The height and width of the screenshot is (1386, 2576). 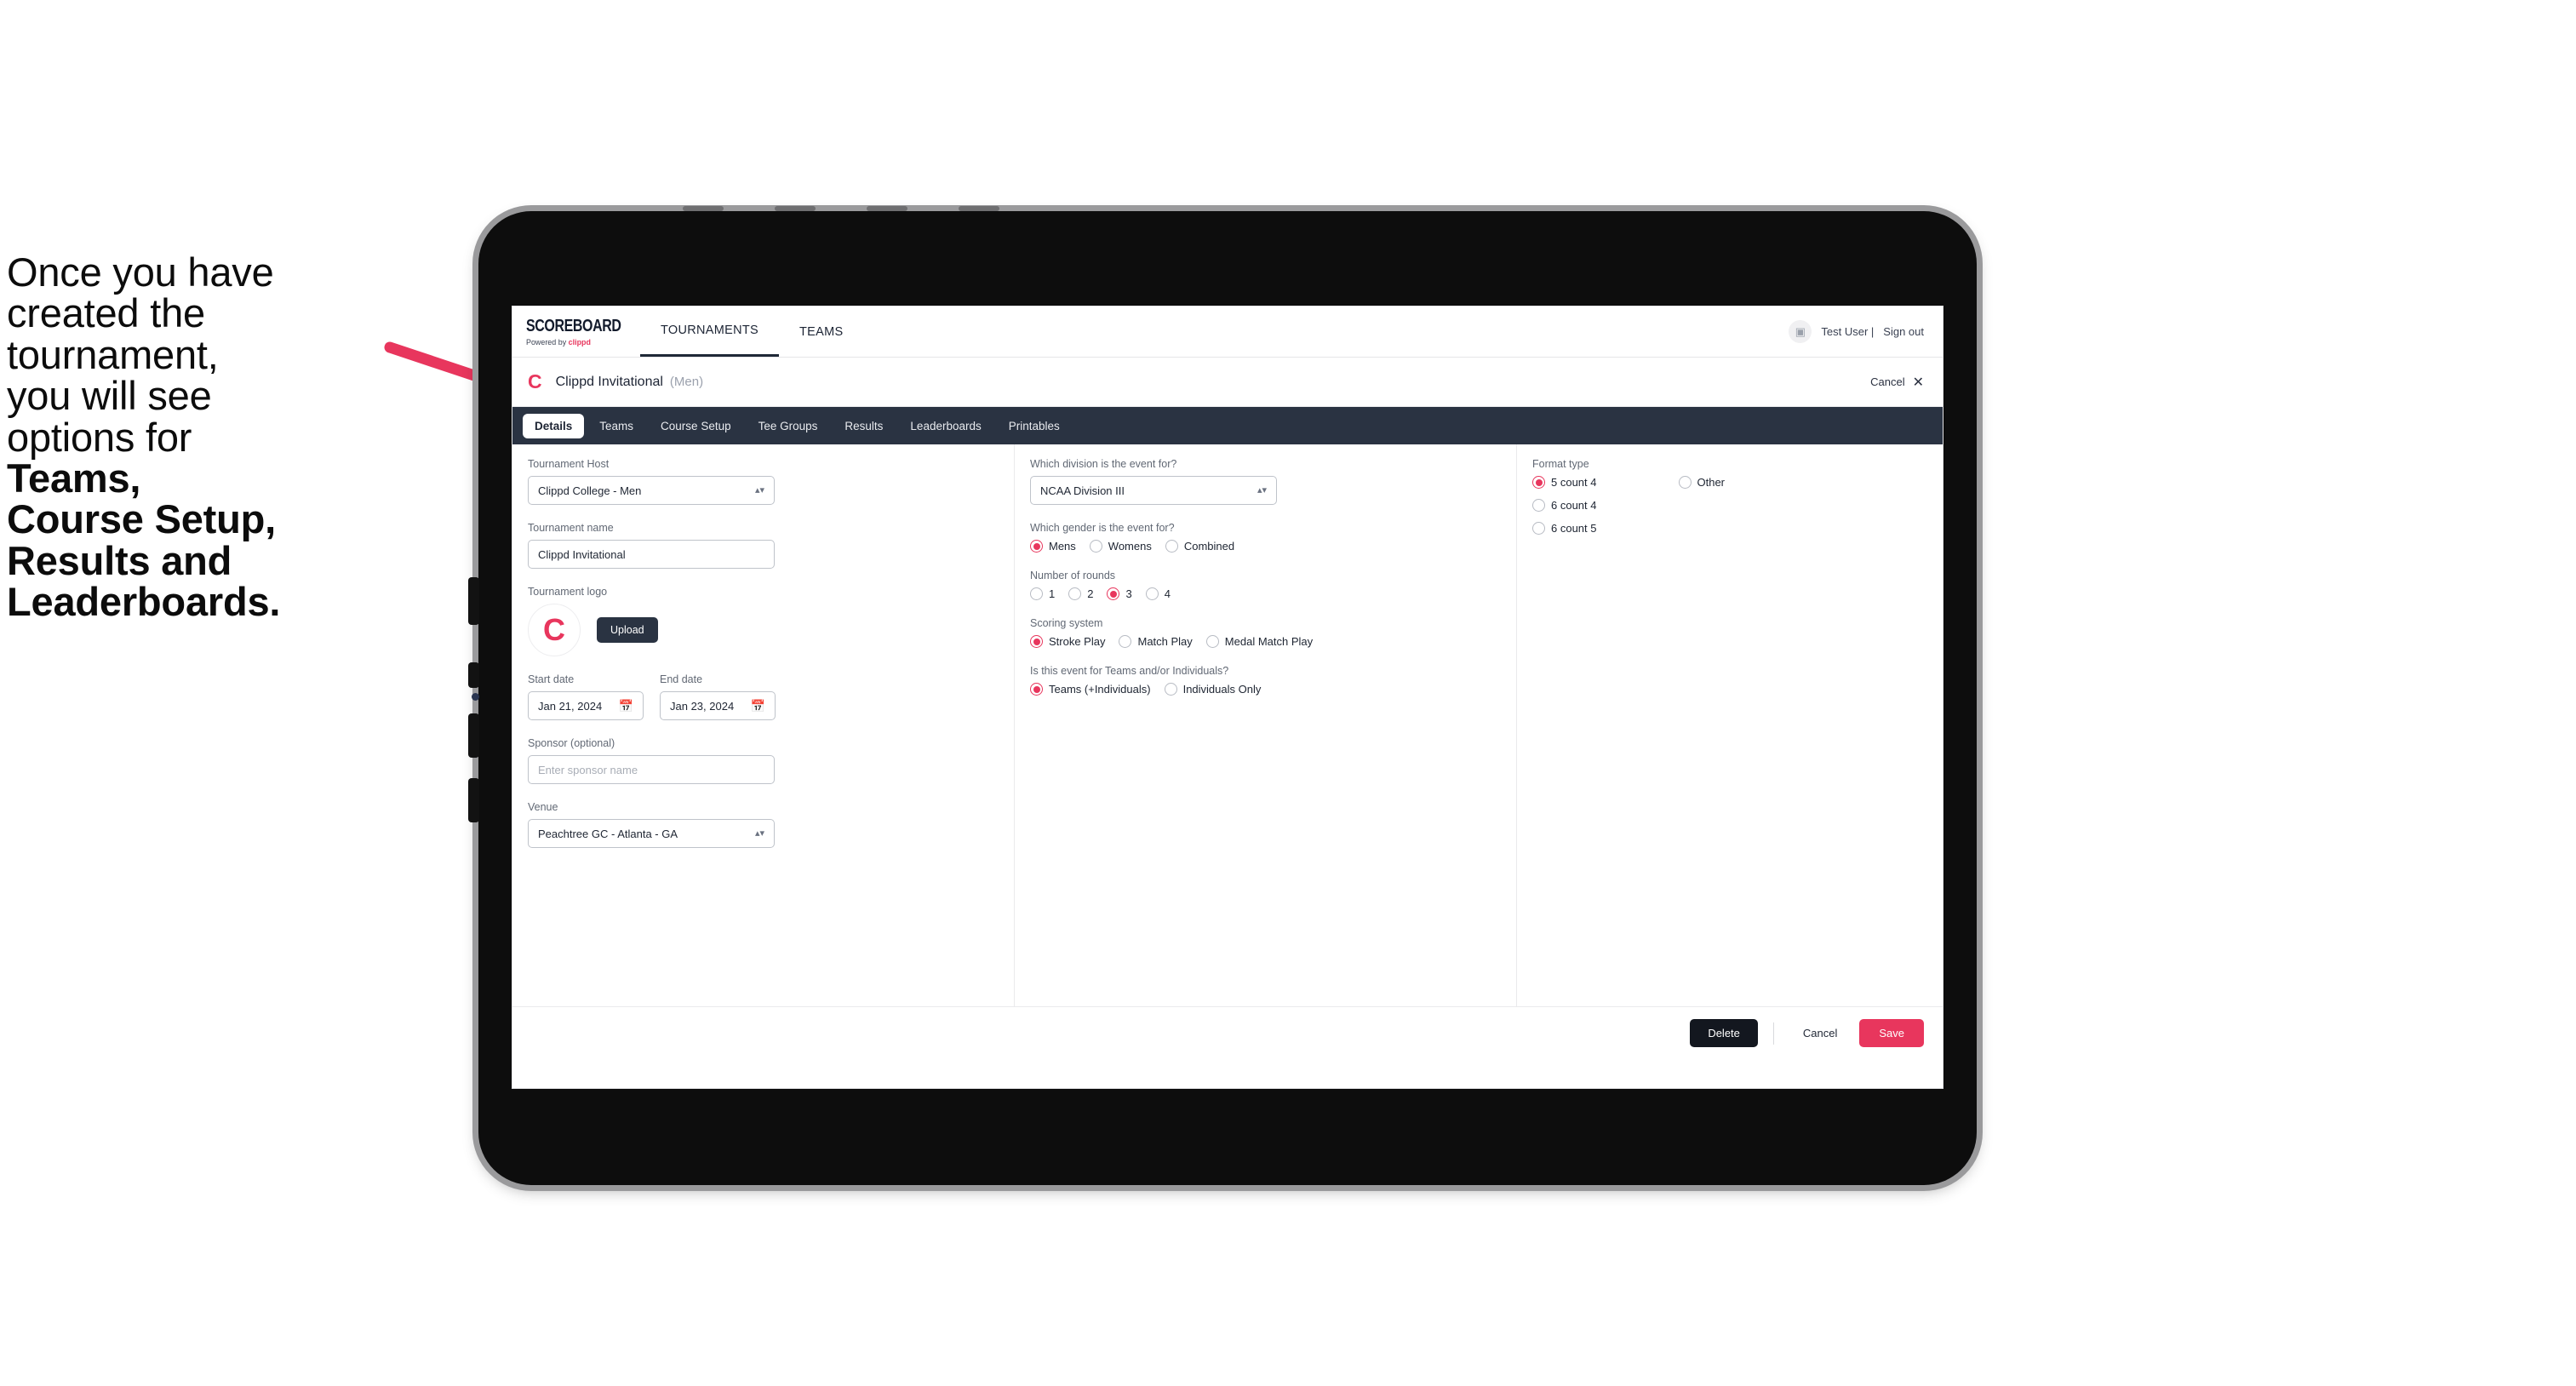 What do you see at coordinates (1053, 546) in the screenshot?
I see `gender-option-mens: Mens` at bounding box center [1053, 546].